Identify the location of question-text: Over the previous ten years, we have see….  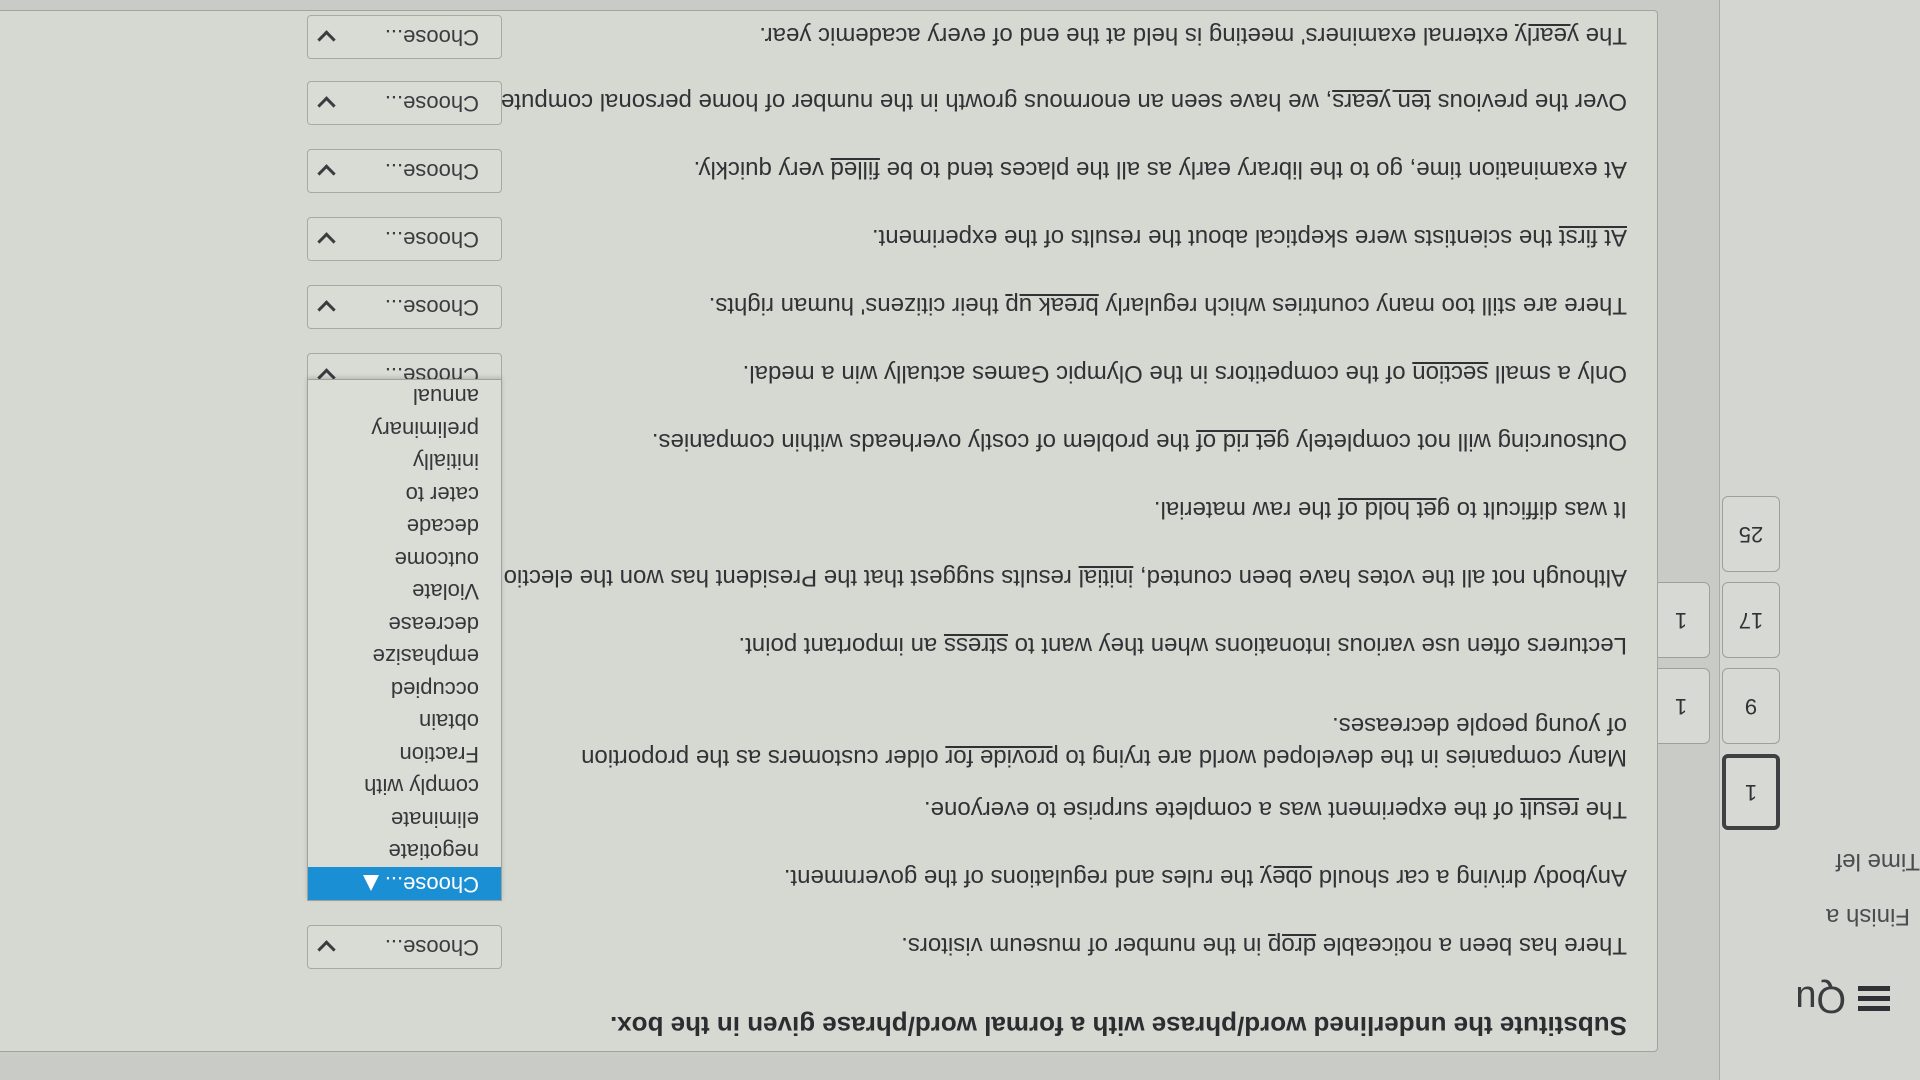
(1050, 101).